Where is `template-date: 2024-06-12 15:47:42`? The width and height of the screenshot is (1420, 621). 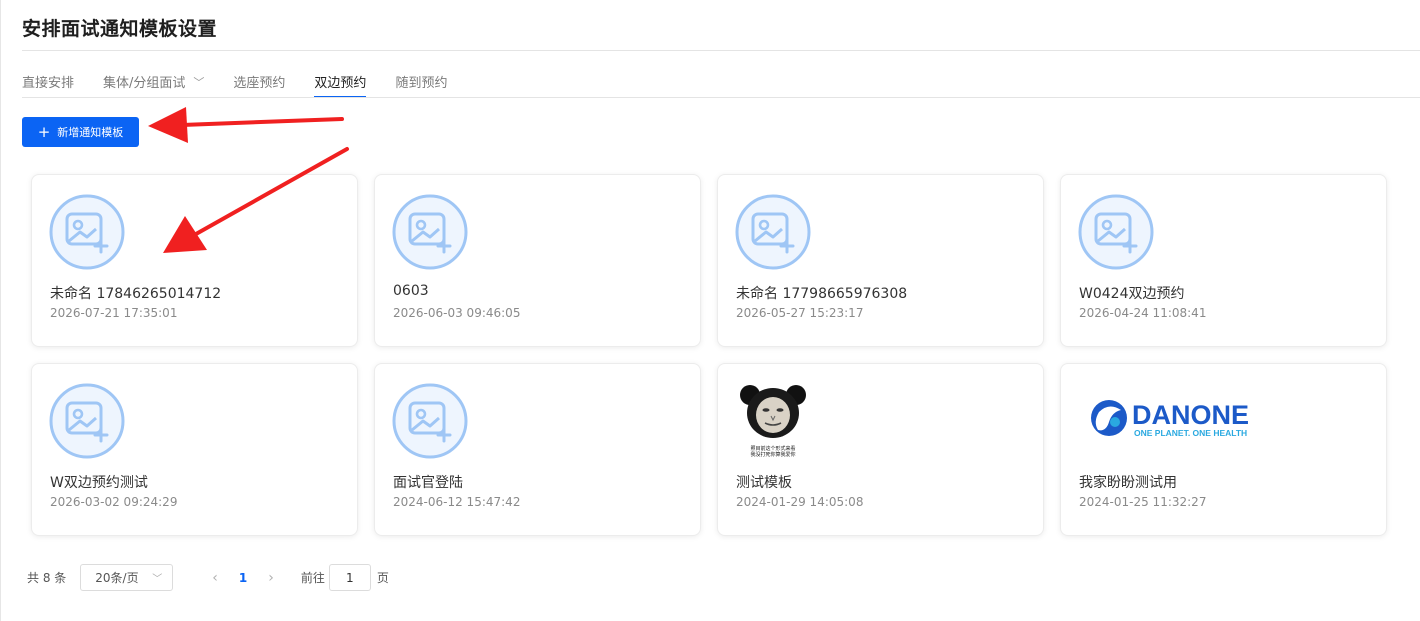
template-date: 2024-06-12 15:47:42 is located at coordinates (457, 502).